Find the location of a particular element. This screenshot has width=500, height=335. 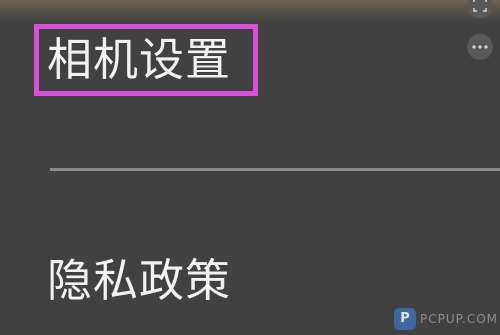

privacy-policy-item: 隐私政策 is located at coordinates (139, 281).